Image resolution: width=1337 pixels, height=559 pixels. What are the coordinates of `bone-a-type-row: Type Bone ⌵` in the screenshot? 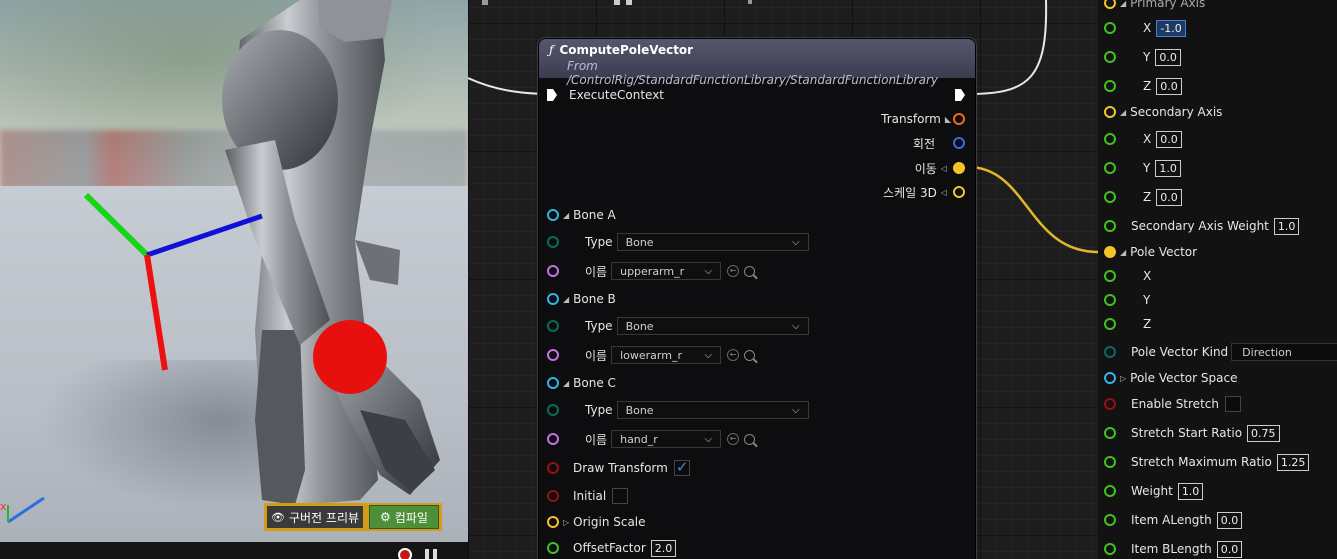 It's located at (678, 242).